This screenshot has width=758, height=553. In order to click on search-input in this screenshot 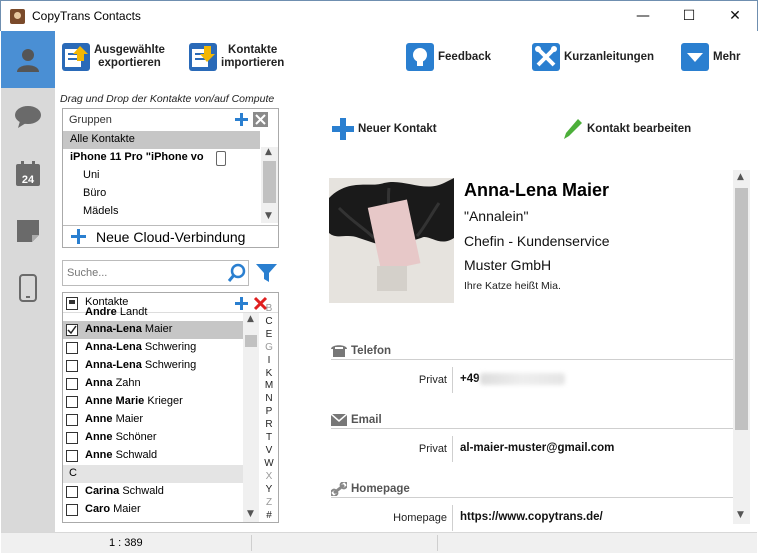, I will do `click(147, 273)`.